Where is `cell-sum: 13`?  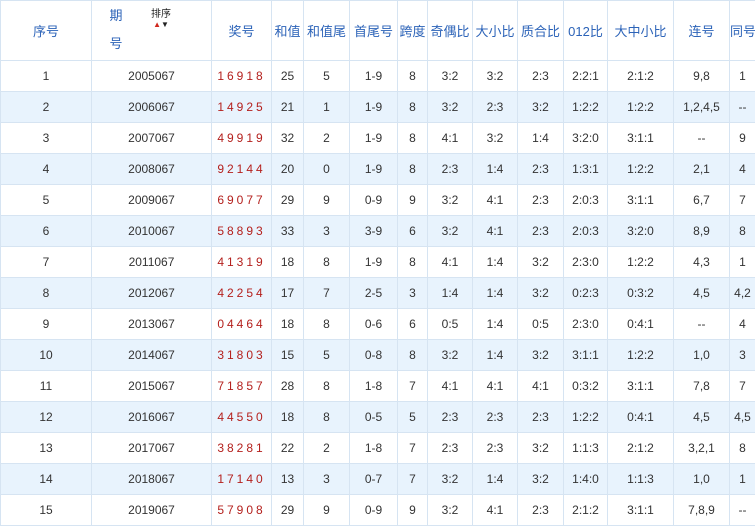
cell-sum: 13 is located at coordinates (287, 479).